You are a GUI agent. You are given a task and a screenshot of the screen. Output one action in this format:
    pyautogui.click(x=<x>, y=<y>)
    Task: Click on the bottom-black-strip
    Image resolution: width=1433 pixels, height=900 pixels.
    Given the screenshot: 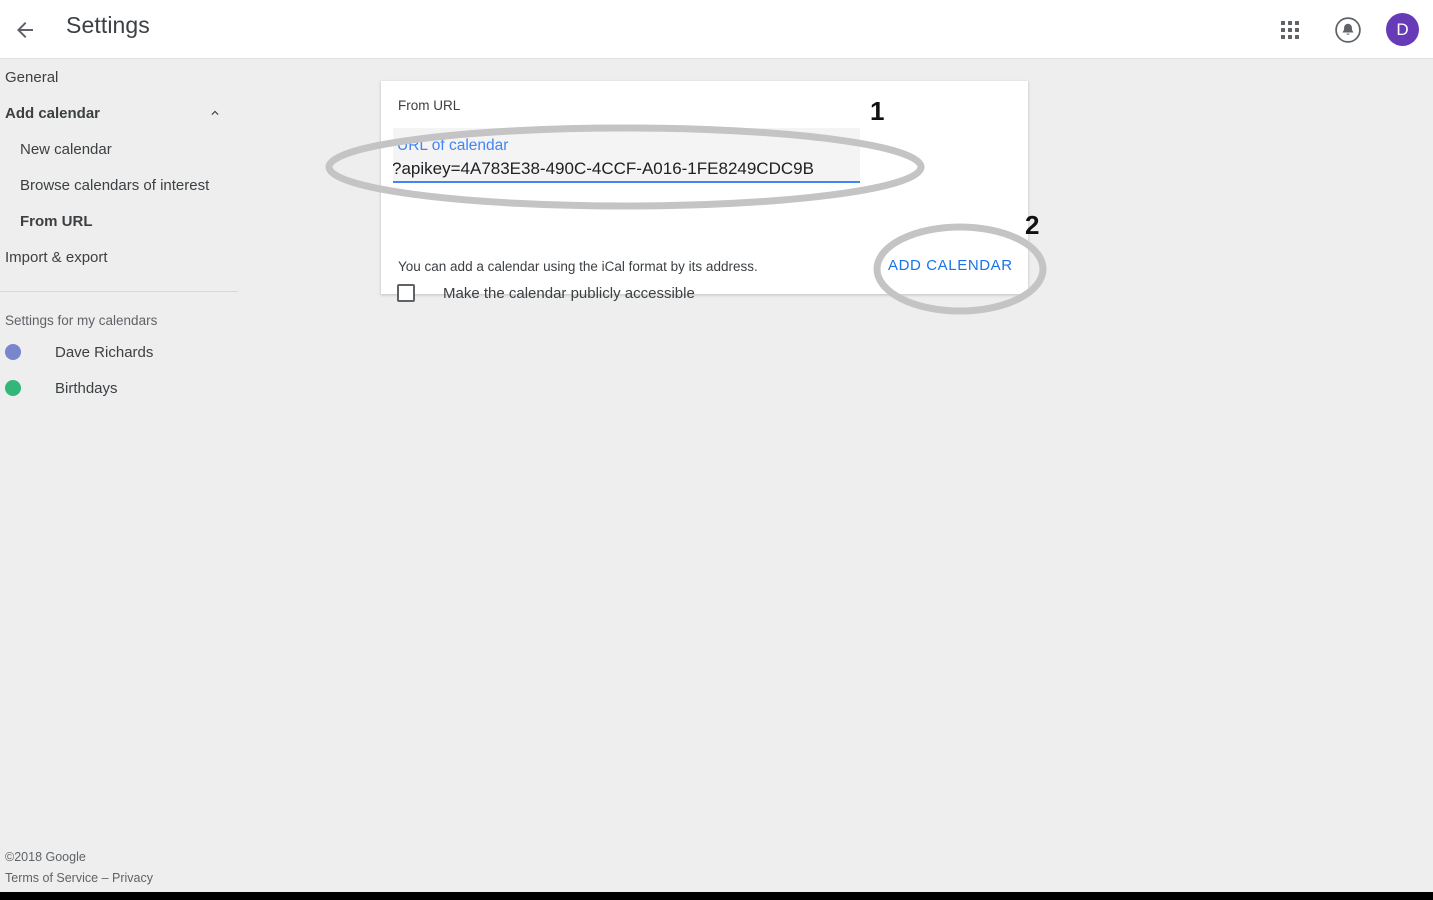 What is the action you would take?
    pyautogui.click(x=716, y=896)
    